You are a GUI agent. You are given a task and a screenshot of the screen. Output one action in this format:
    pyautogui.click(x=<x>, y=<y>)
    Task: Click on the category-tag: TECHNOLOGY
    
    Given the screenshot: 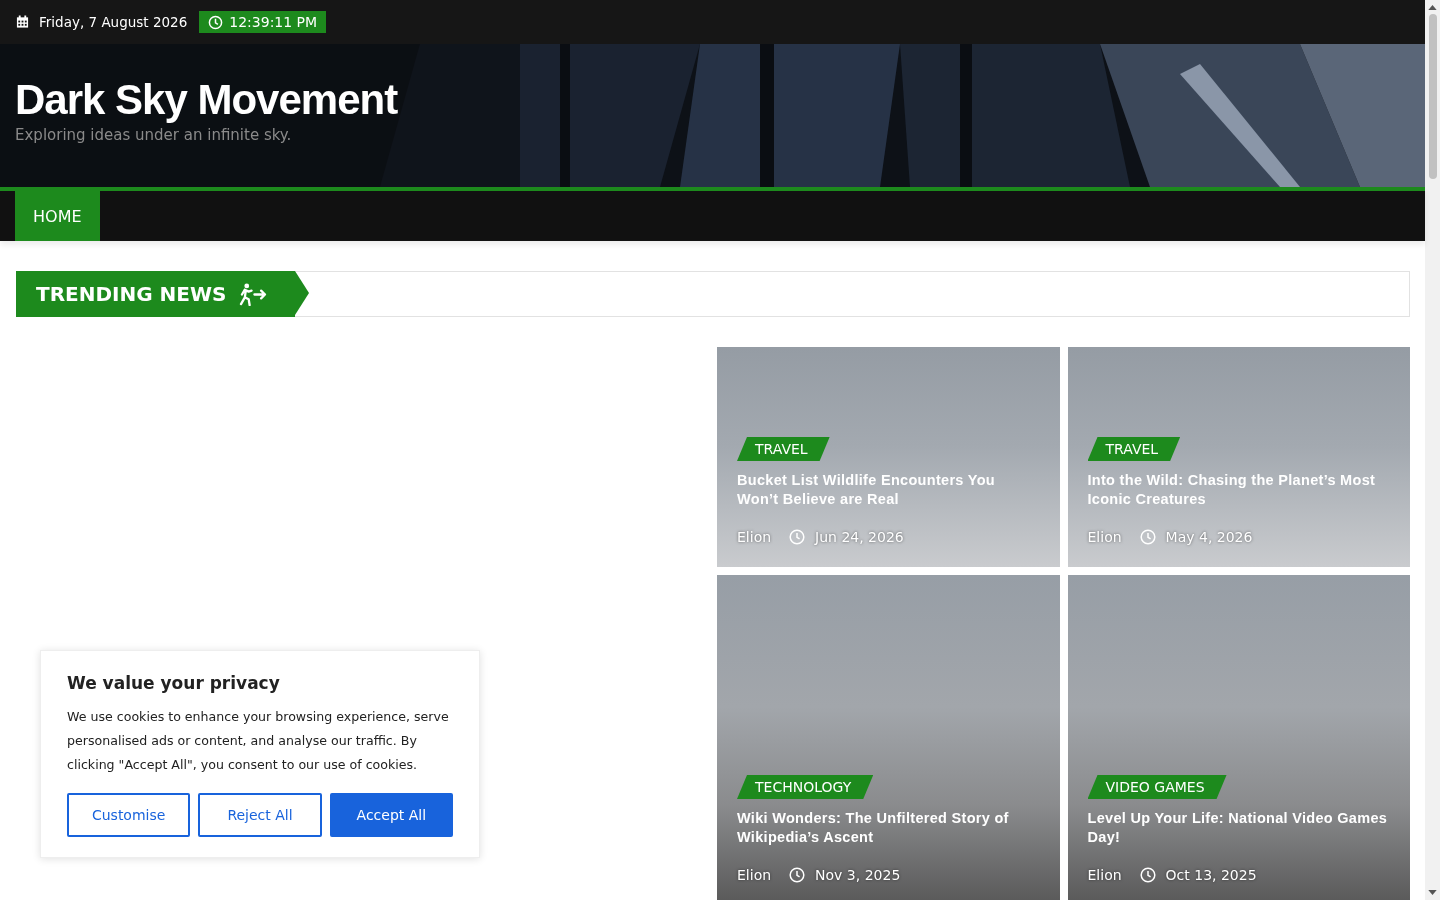 What is the action you would take?
    pyautogui.click(x=805, y=787)
    